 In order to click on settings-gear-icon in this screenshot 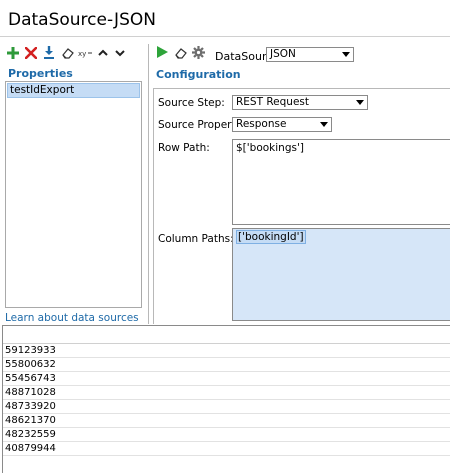, I will do `click(198, 52)`.